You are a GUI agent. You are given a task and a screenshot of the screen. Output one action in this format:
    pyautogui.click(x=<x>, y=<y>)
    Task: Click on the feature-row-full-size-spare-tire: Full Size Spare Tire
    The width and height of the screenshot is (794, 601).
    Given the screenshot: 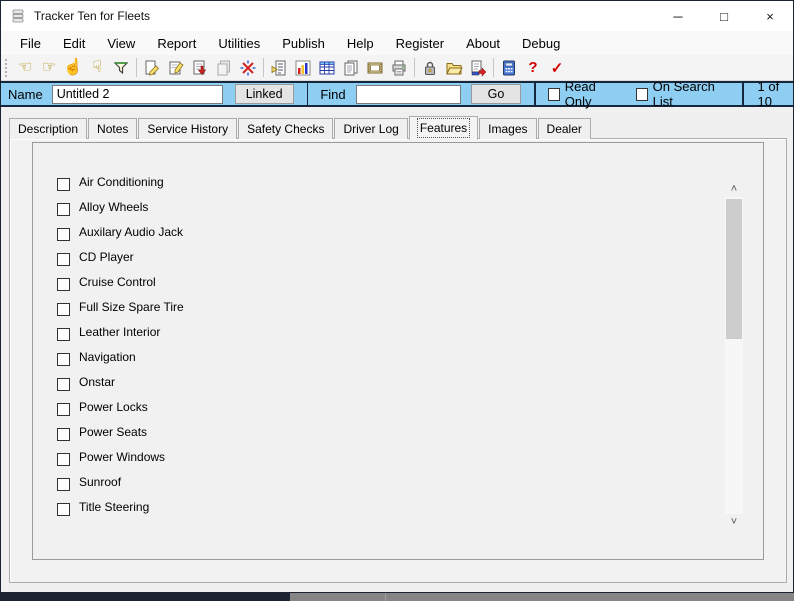 What is the action you would take?
    pyautogui.click(x=120, y=308)
    